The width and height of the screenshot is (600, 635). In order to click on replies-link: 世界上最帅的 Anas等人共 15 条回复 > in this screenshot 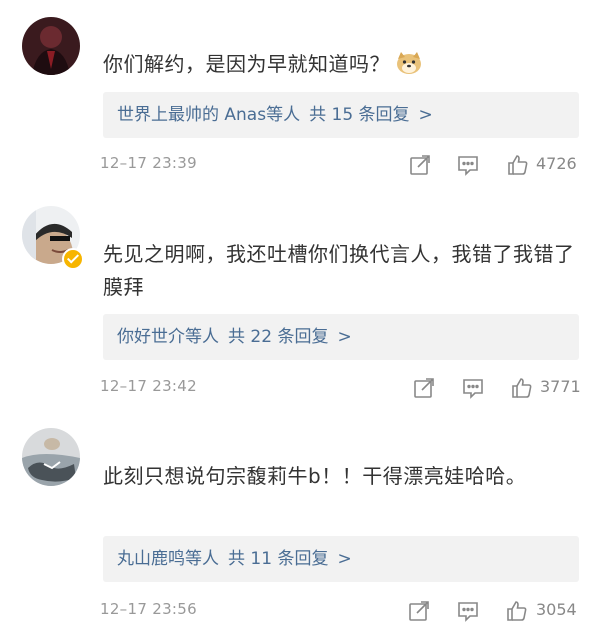, I will do `click(341, 115)`.